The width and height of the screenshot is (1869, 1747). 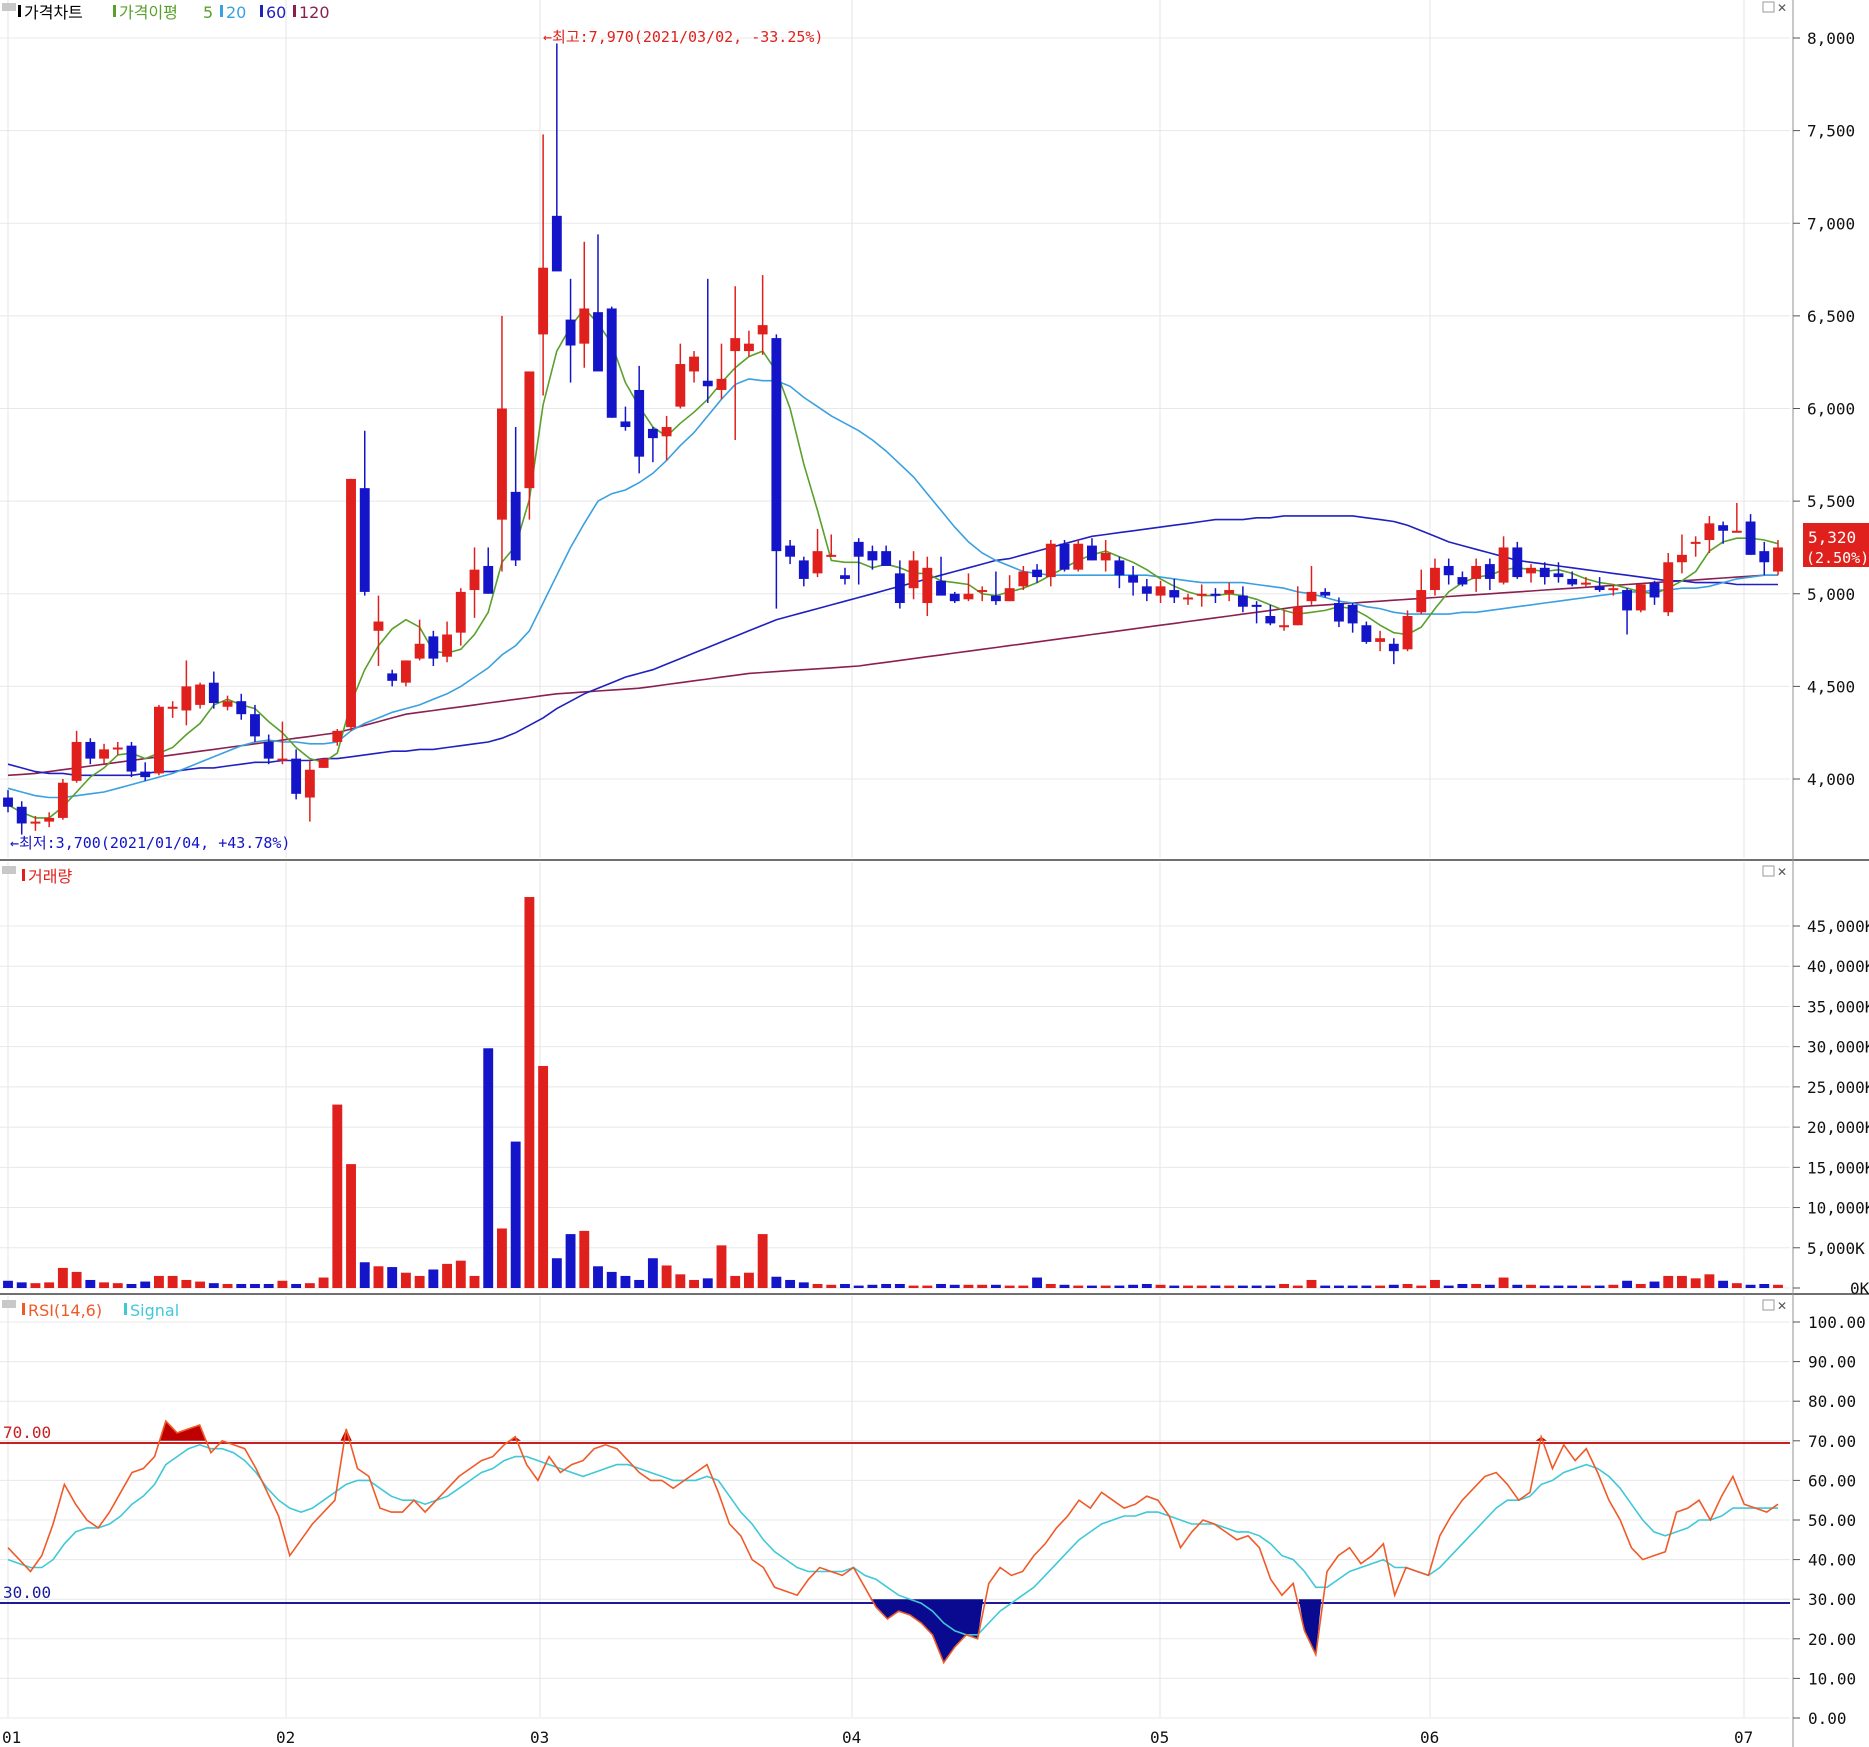 I want to click on price-tick-label: 7,500, so click(x=1831, y=131).